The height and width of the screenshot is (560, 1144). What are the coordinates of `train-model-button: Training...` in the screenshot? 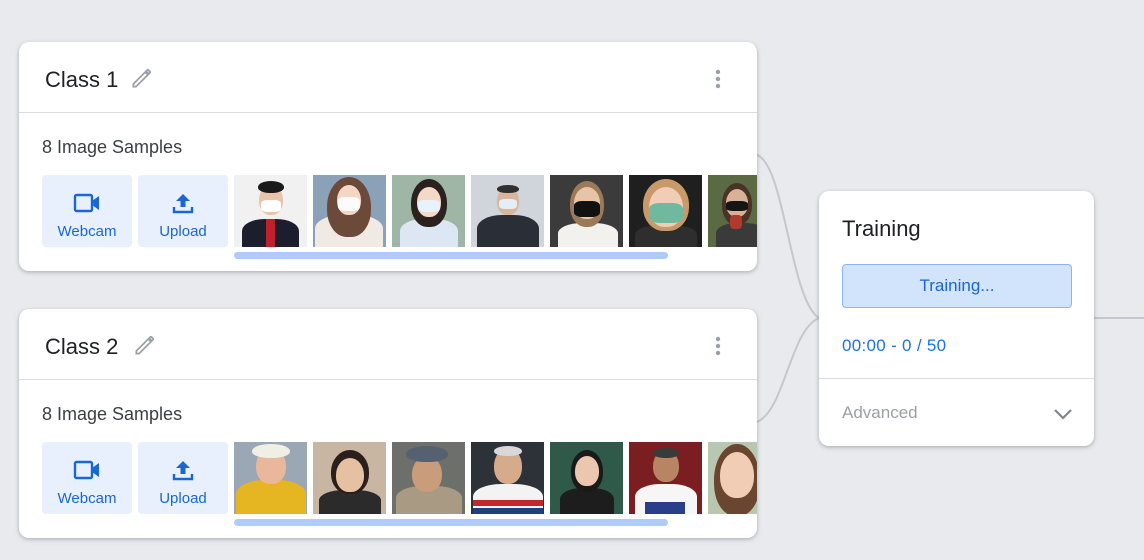 It's located at (957, 286).